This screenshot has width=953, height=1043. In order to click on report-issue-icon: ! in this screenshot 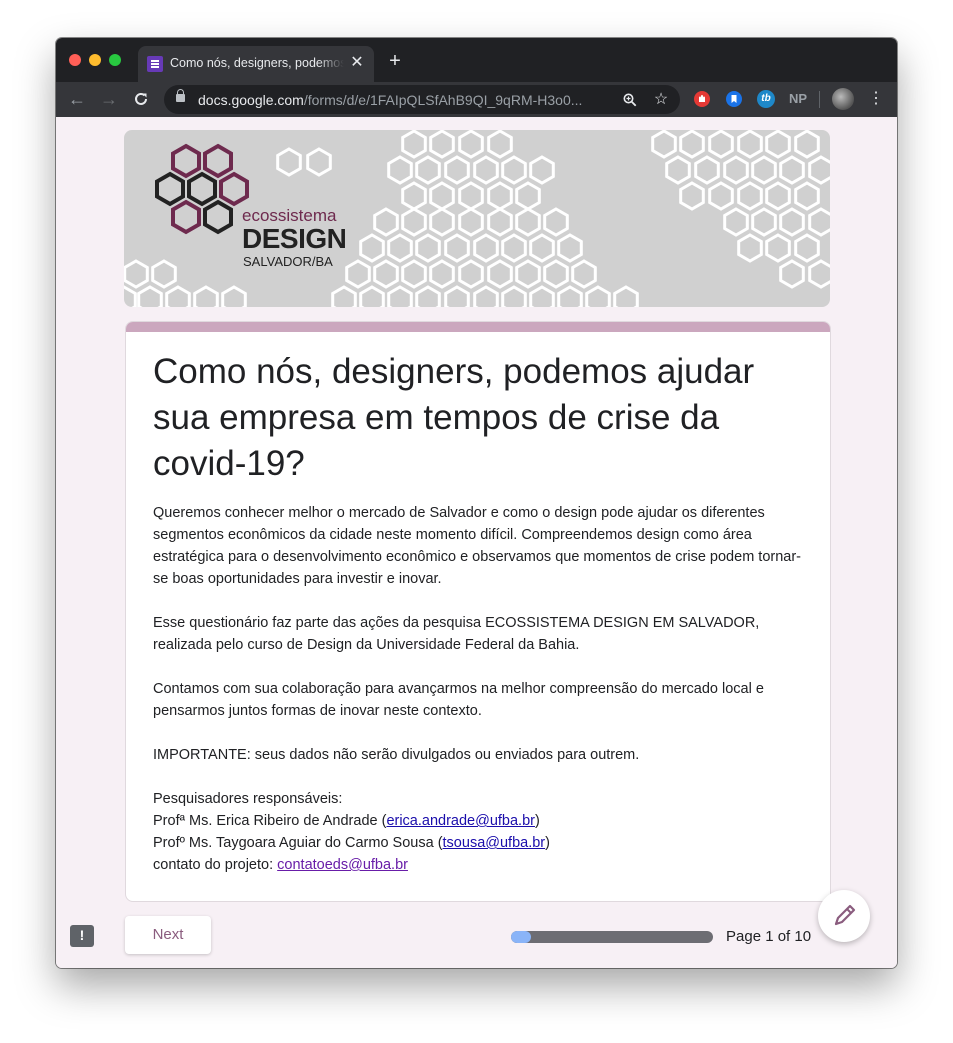, I will do `click(82, 936)`.